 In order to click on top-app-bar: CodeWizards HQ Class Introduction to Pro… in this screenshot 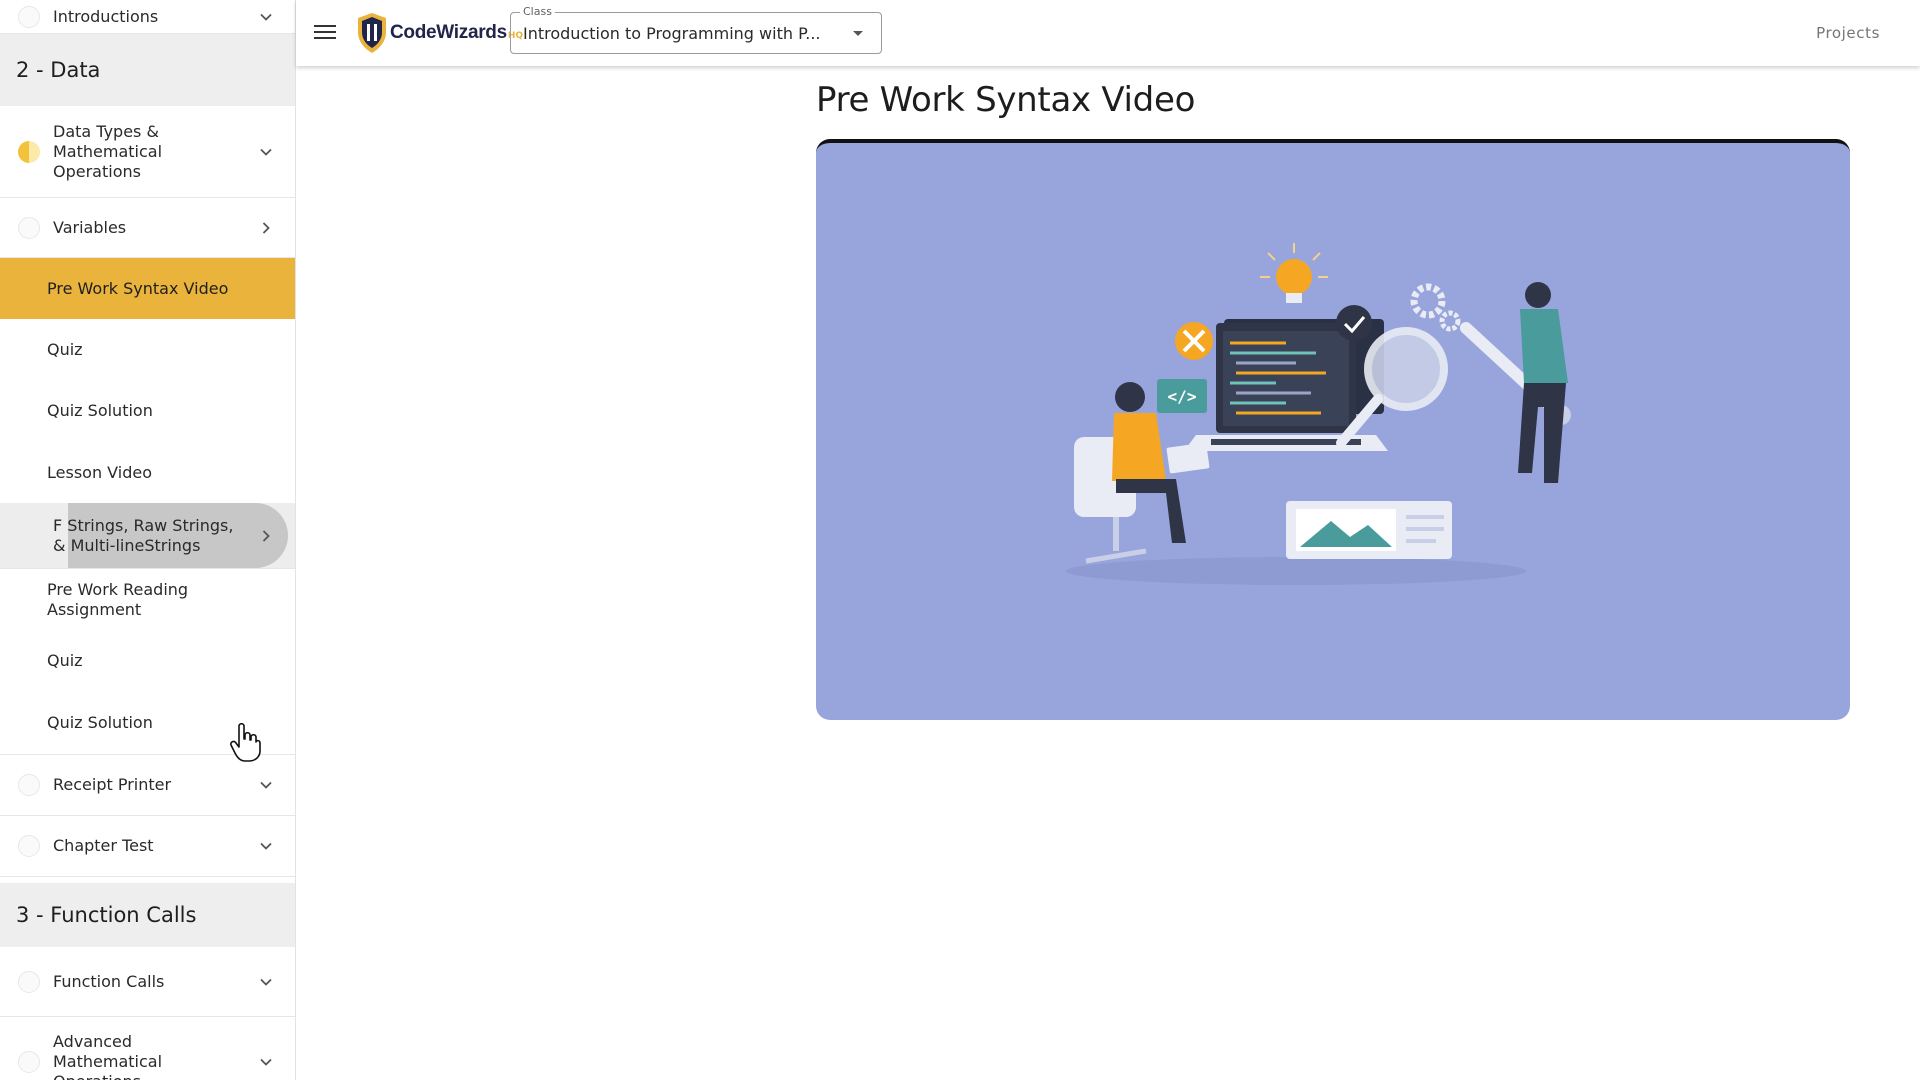, I will do `click(1108, 33)`.